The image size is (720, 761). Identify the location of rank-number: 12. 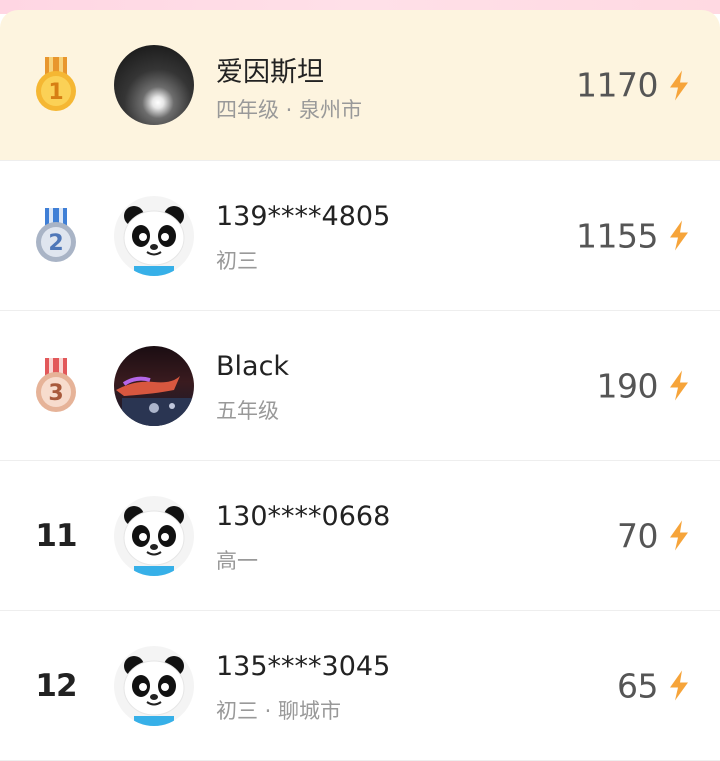
(56, 686).